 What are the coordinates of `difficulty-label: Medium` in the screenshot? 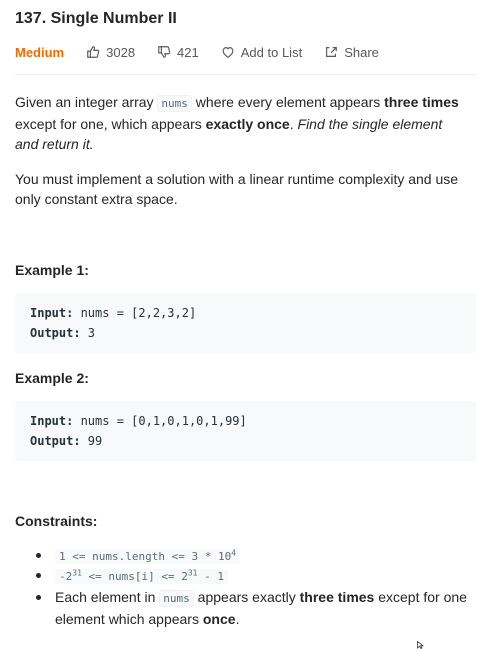 It's located at (40, 52).